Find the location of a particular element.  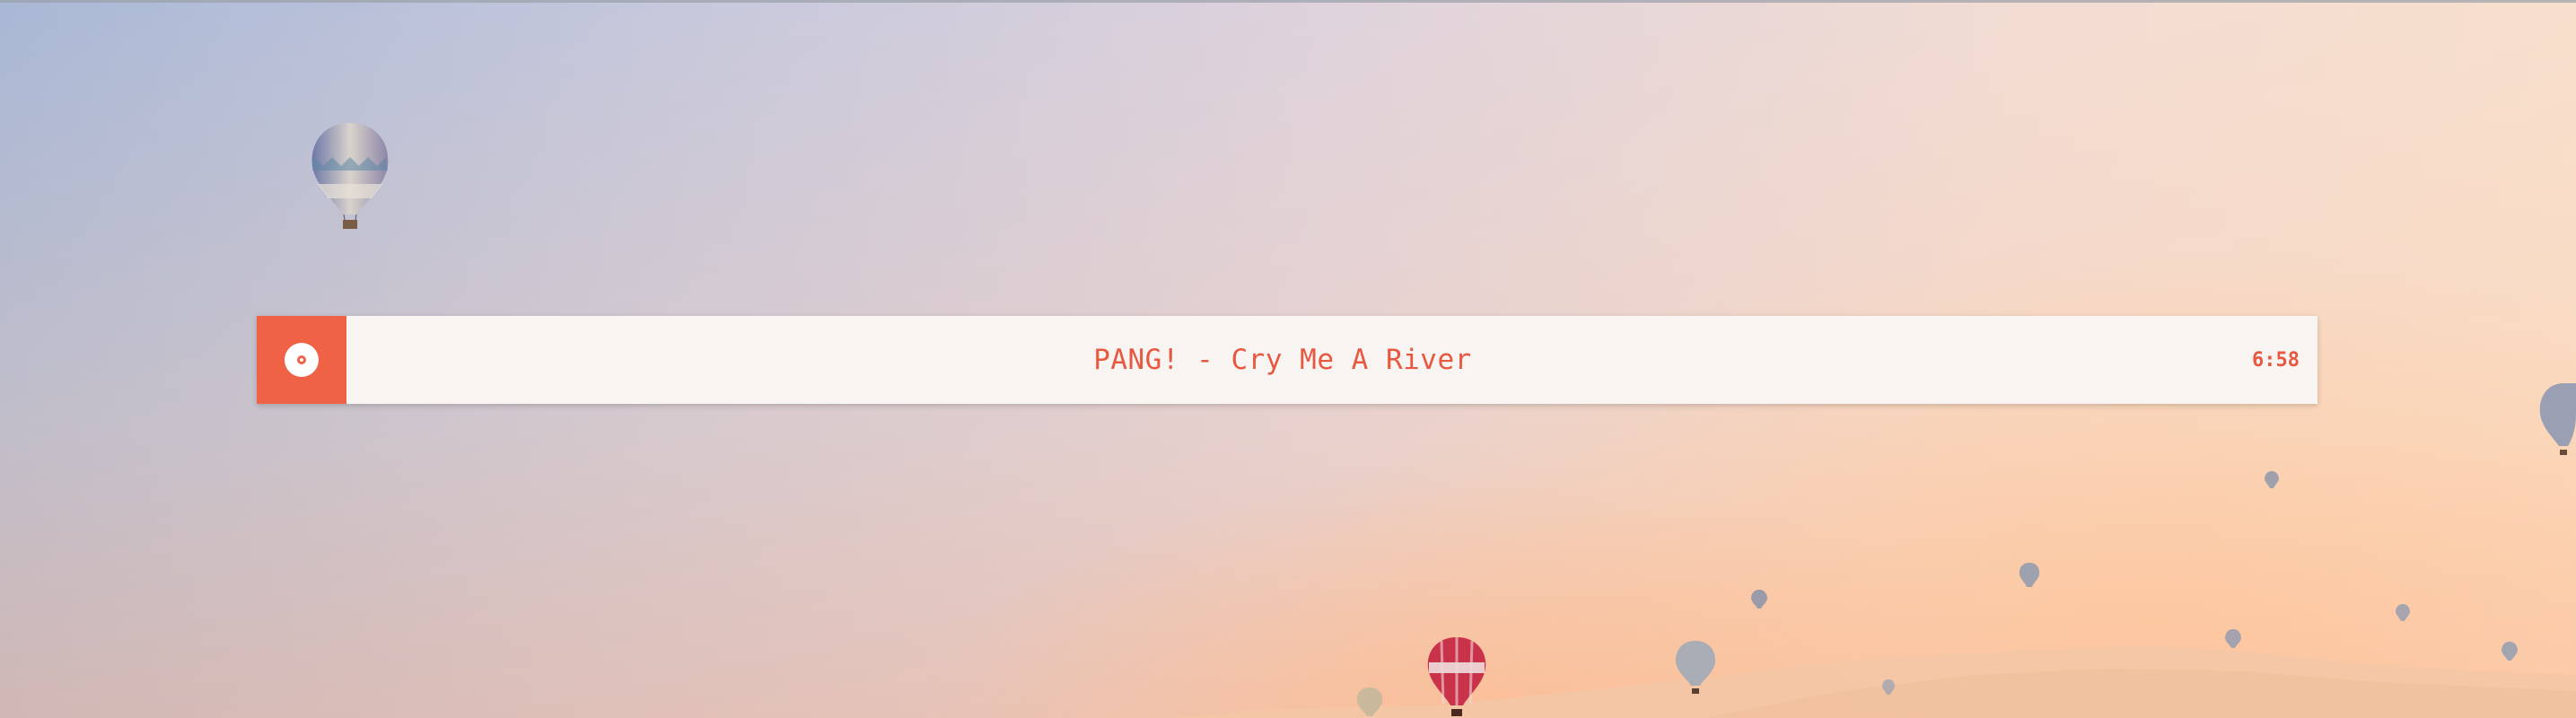

track-title: PANG! - Cry Me A River is located at coordinates (1282, 360).